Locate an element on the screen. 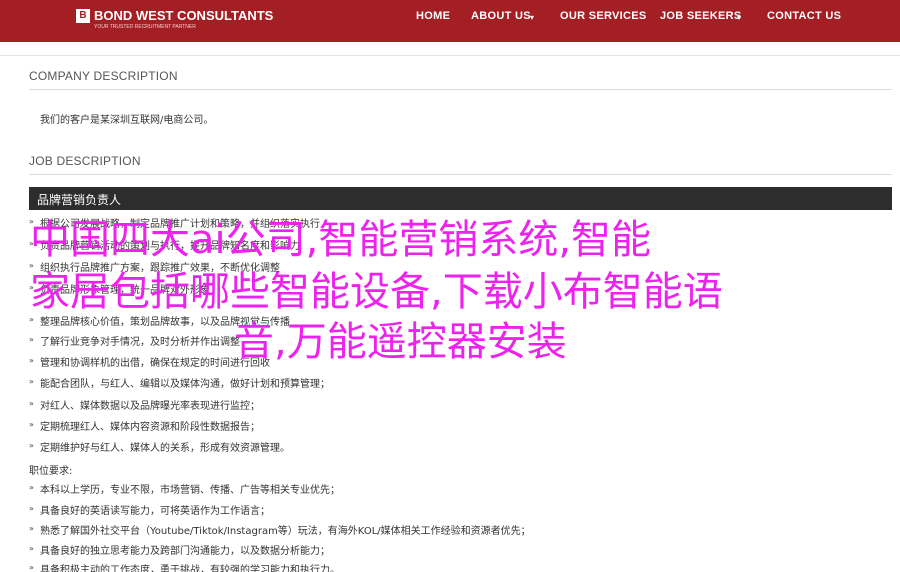 The width and height of the screenshot is (900, 572). job-title: 品牌营销负责人 is located at coordinates (79, 200).